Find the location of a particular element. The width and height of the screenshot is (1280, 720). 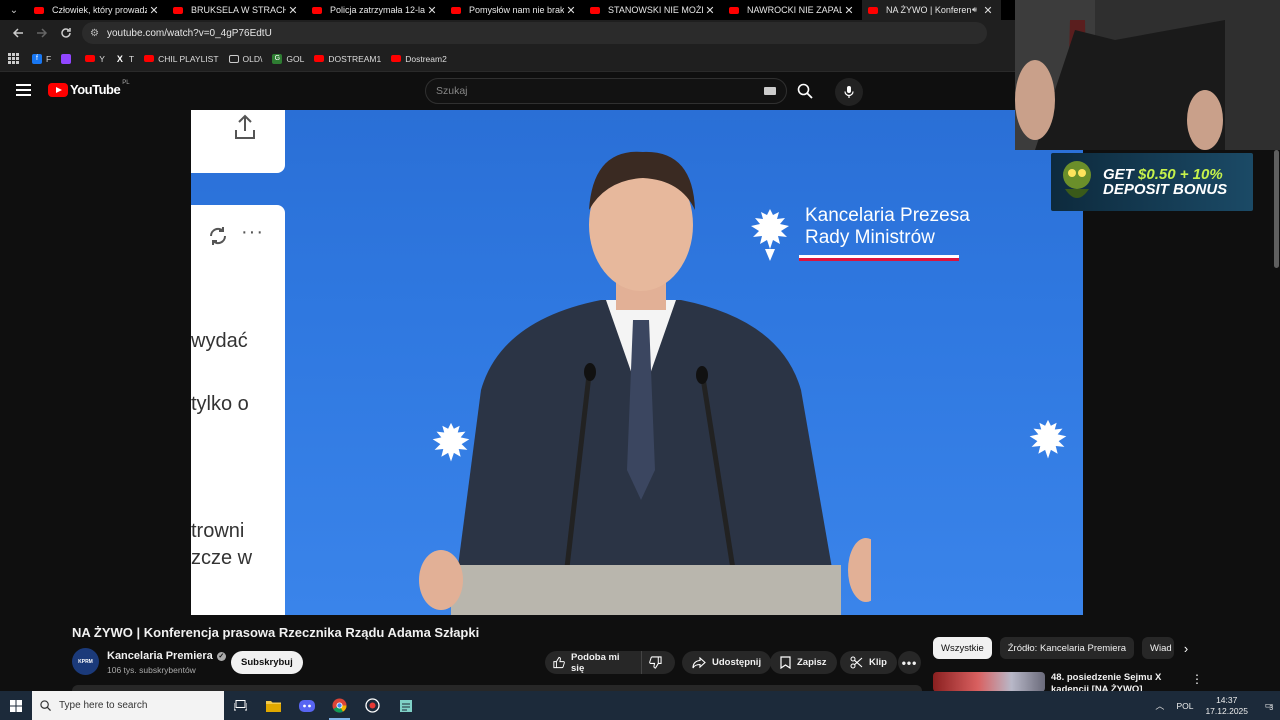

menu-icon is located at coordinates (23, 90).